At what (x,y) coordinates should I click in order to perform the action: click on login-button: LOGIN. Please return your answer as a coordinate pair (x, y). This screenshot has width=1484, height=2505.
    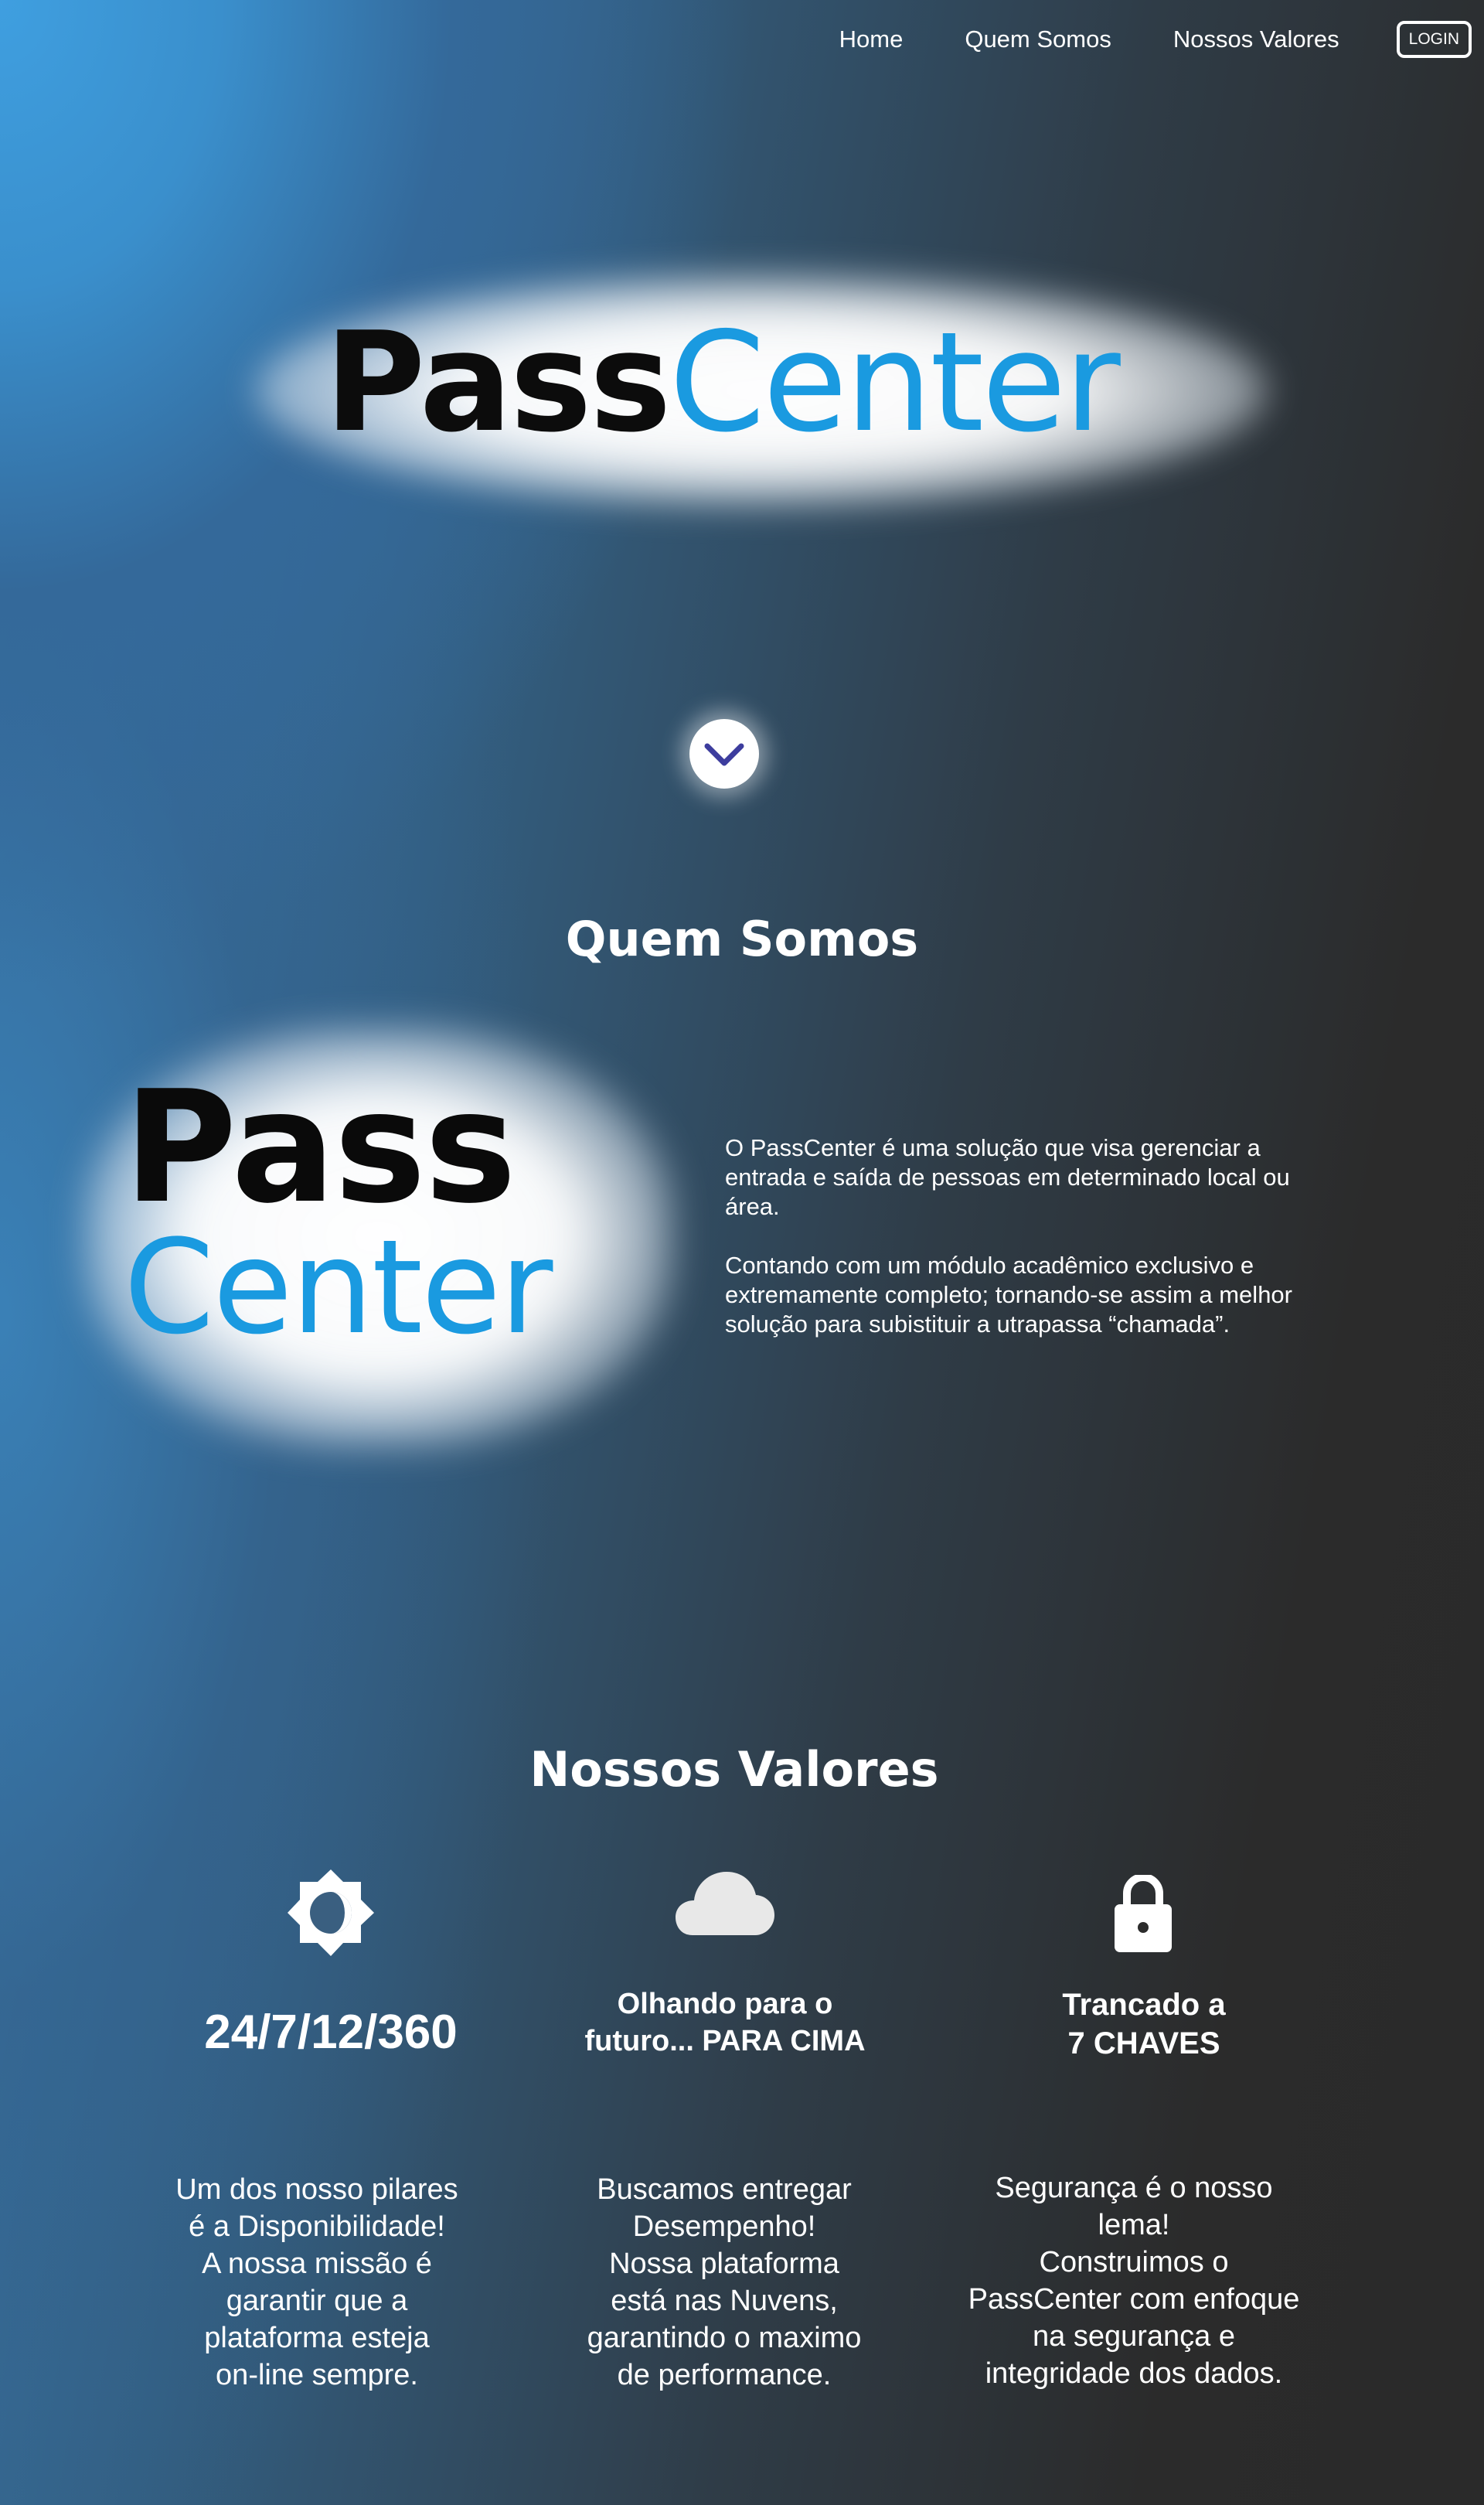
    Looking at the image, I should click on (1434, 39).